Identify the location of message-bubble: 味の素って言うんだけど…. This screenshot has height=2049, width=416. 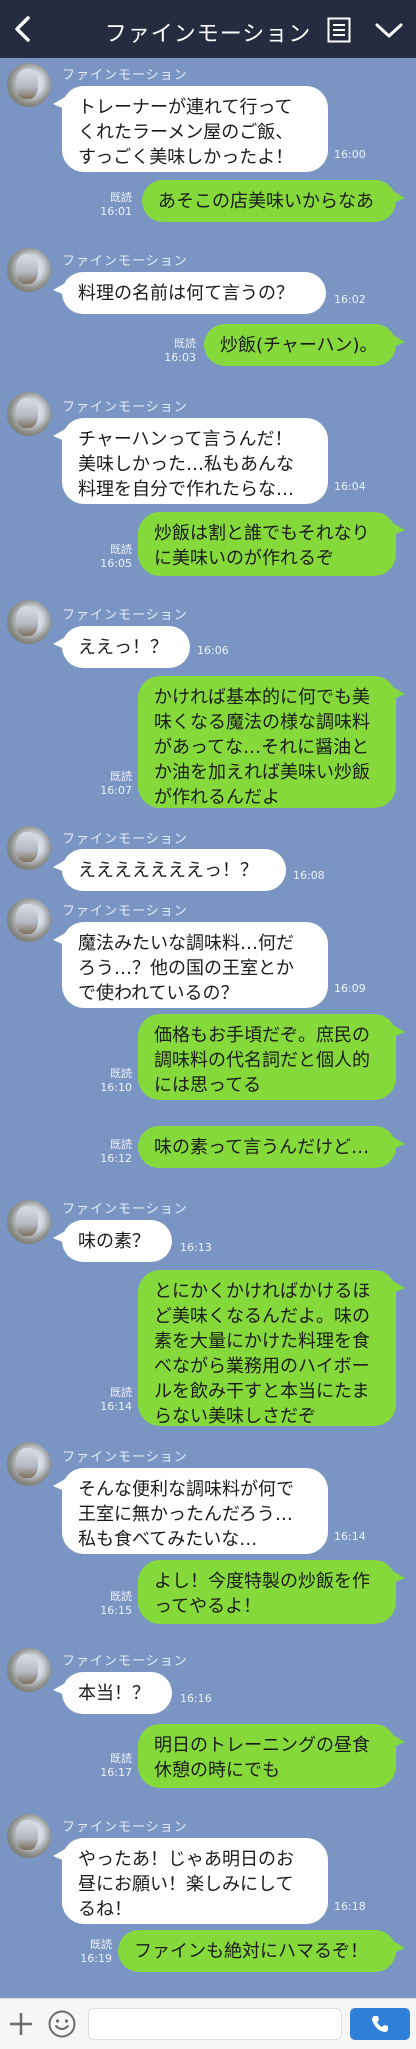
(271, 1147).